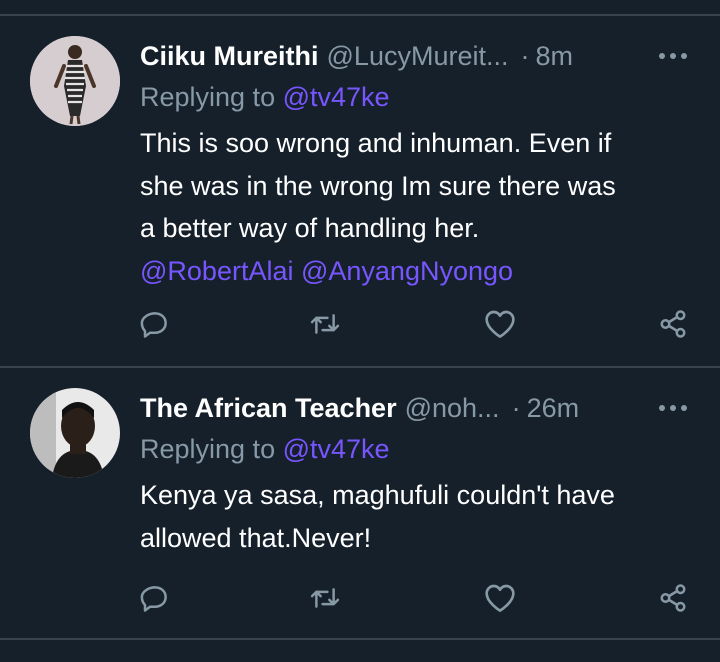  What do you see at coordinates (268, 408) in the screenshot?
I see `display-name: The African Teacher` at bounding box center [268, 408].